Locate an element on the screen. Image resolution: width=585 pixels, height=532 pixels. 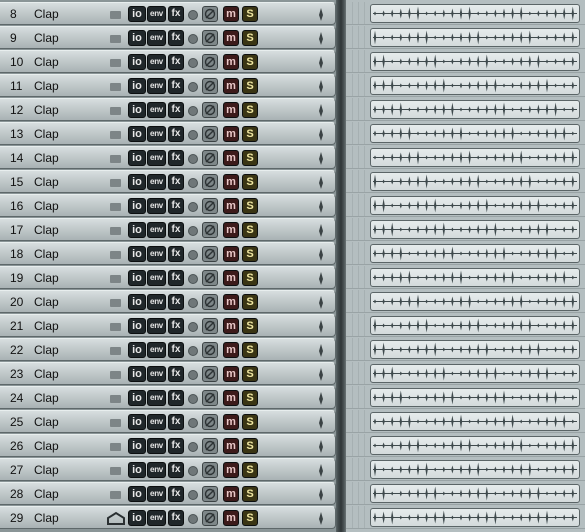
track-header: 21 Clap io env fx m S is located at coordinates (168, 325).